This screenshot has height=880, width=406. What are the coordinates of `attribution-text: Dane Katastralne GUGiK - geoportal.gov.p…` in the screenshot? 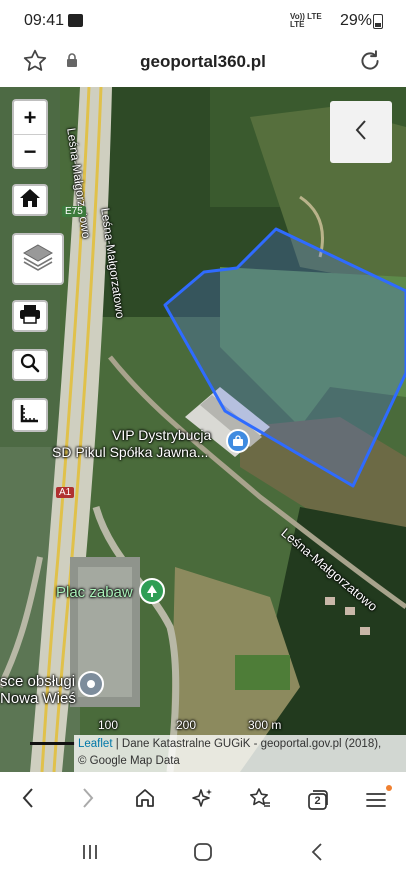 It's located at (251, 744).